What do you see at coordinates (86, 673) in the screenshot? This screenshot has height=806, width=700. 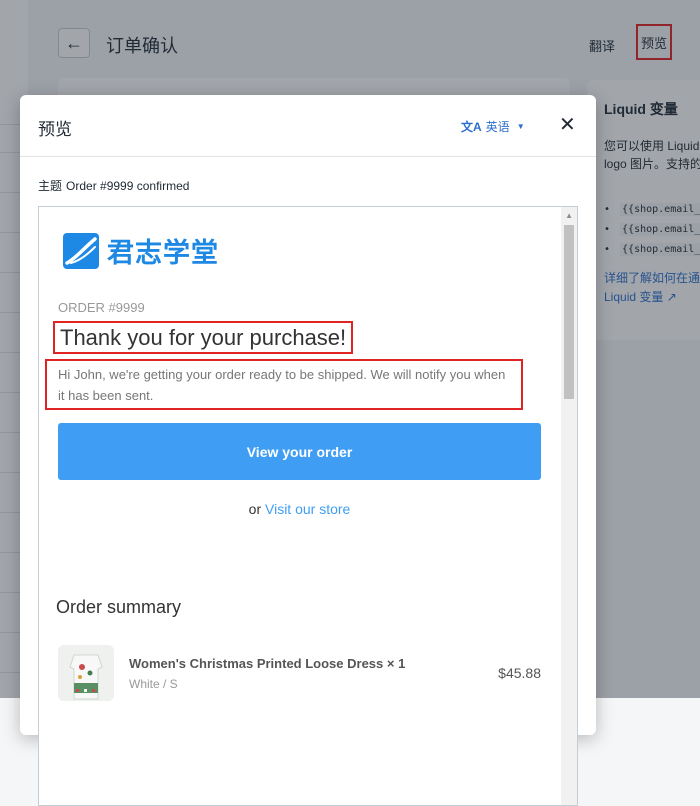 I see `product-thumbnail` at bounding box center [86, 673].